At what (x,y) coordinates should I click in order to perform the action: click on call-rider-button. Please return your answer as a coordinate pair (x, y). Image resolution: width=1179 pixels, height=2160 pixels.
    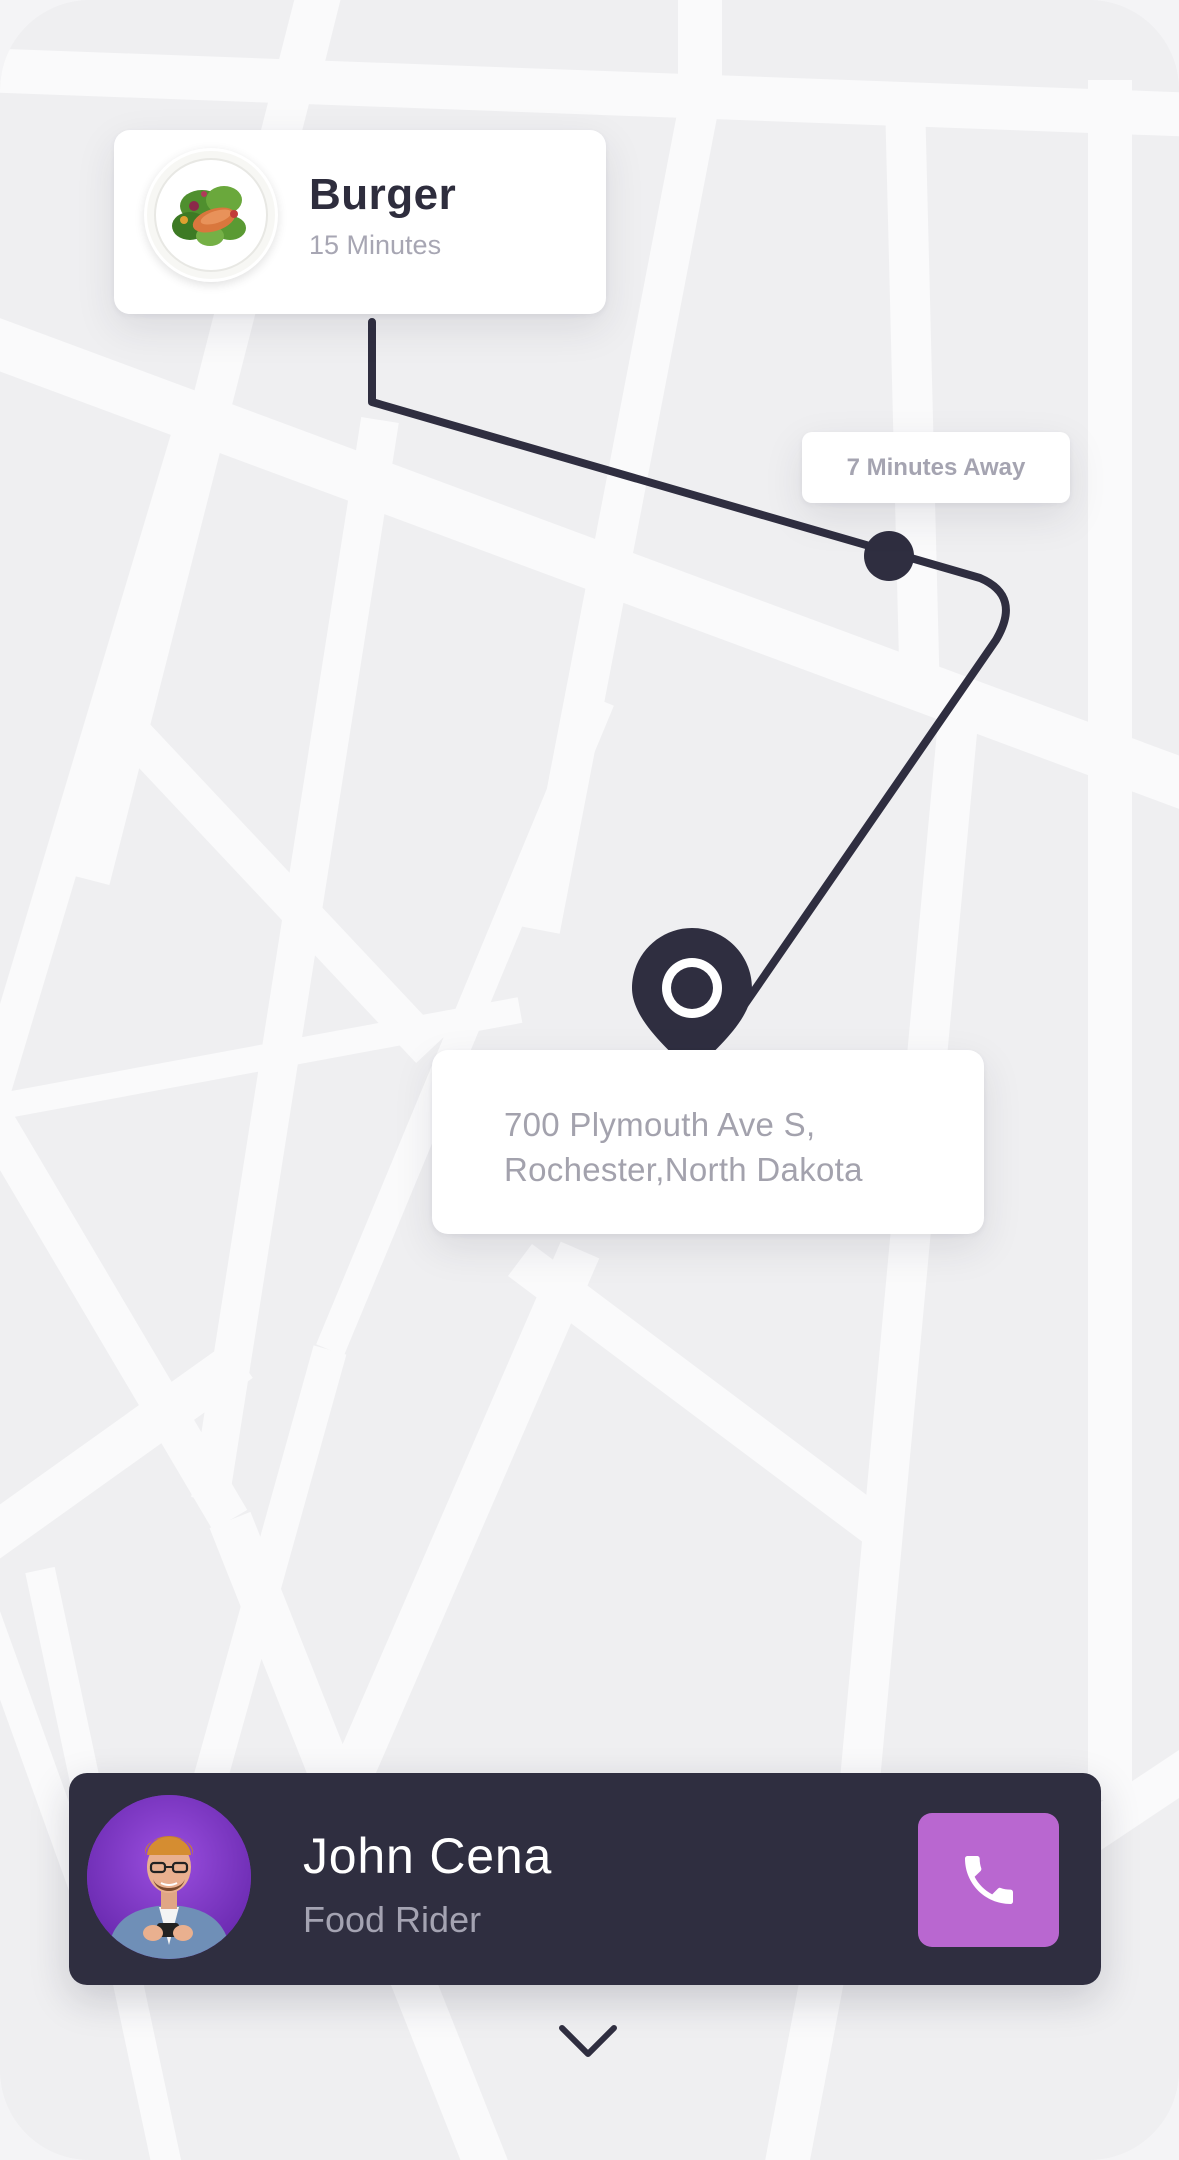
    Looking at the image, I should click on (988, 1880).